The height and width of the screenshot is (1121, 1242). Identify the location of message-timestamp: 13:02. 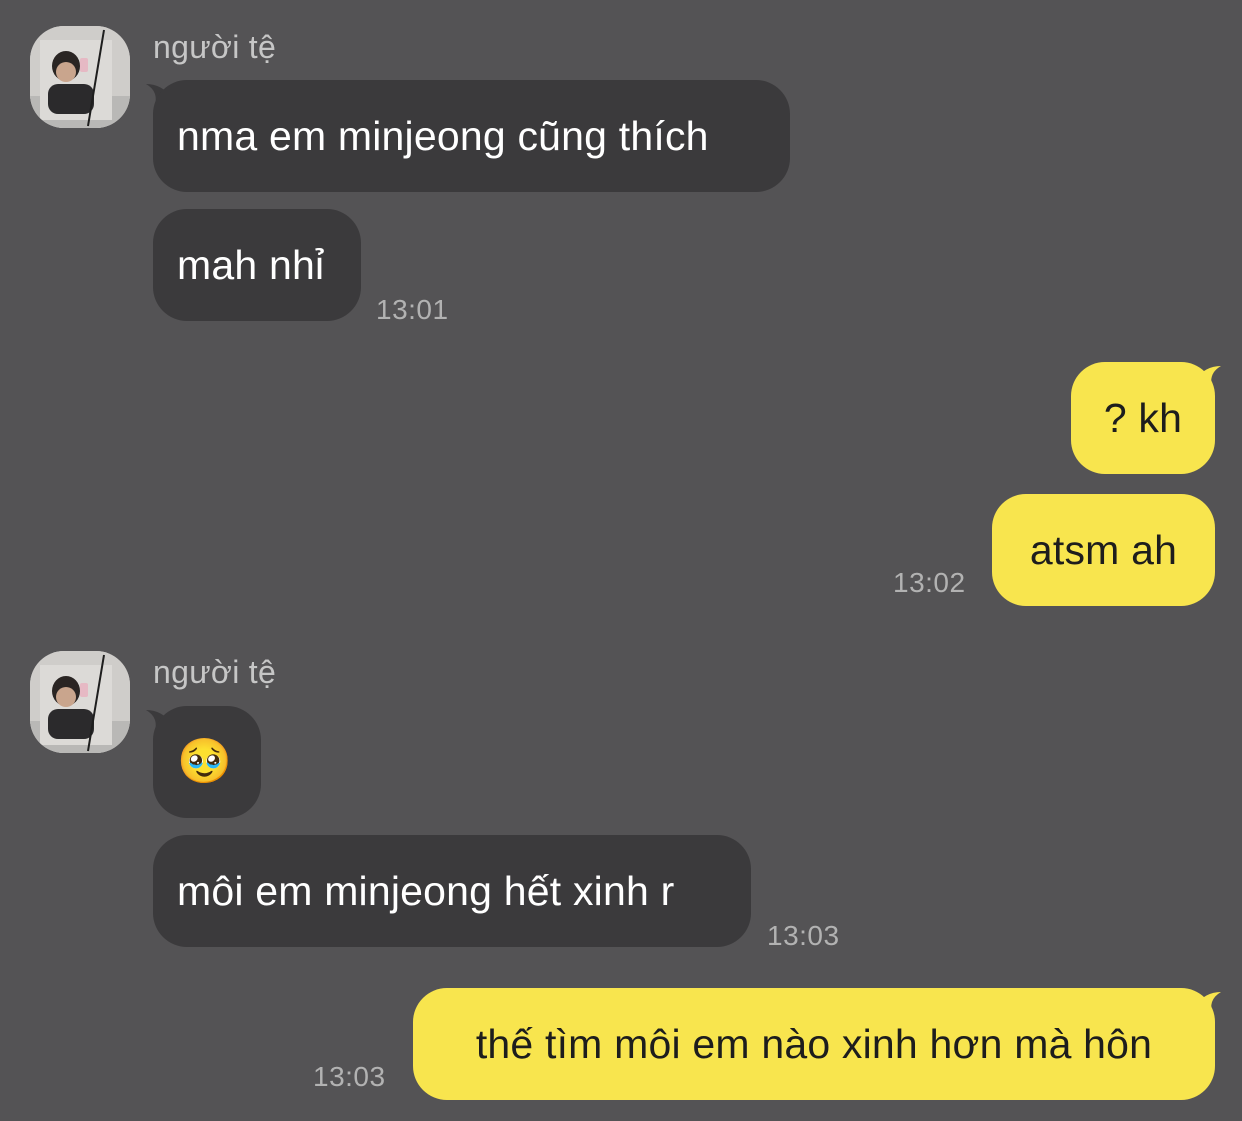
(929, 582).